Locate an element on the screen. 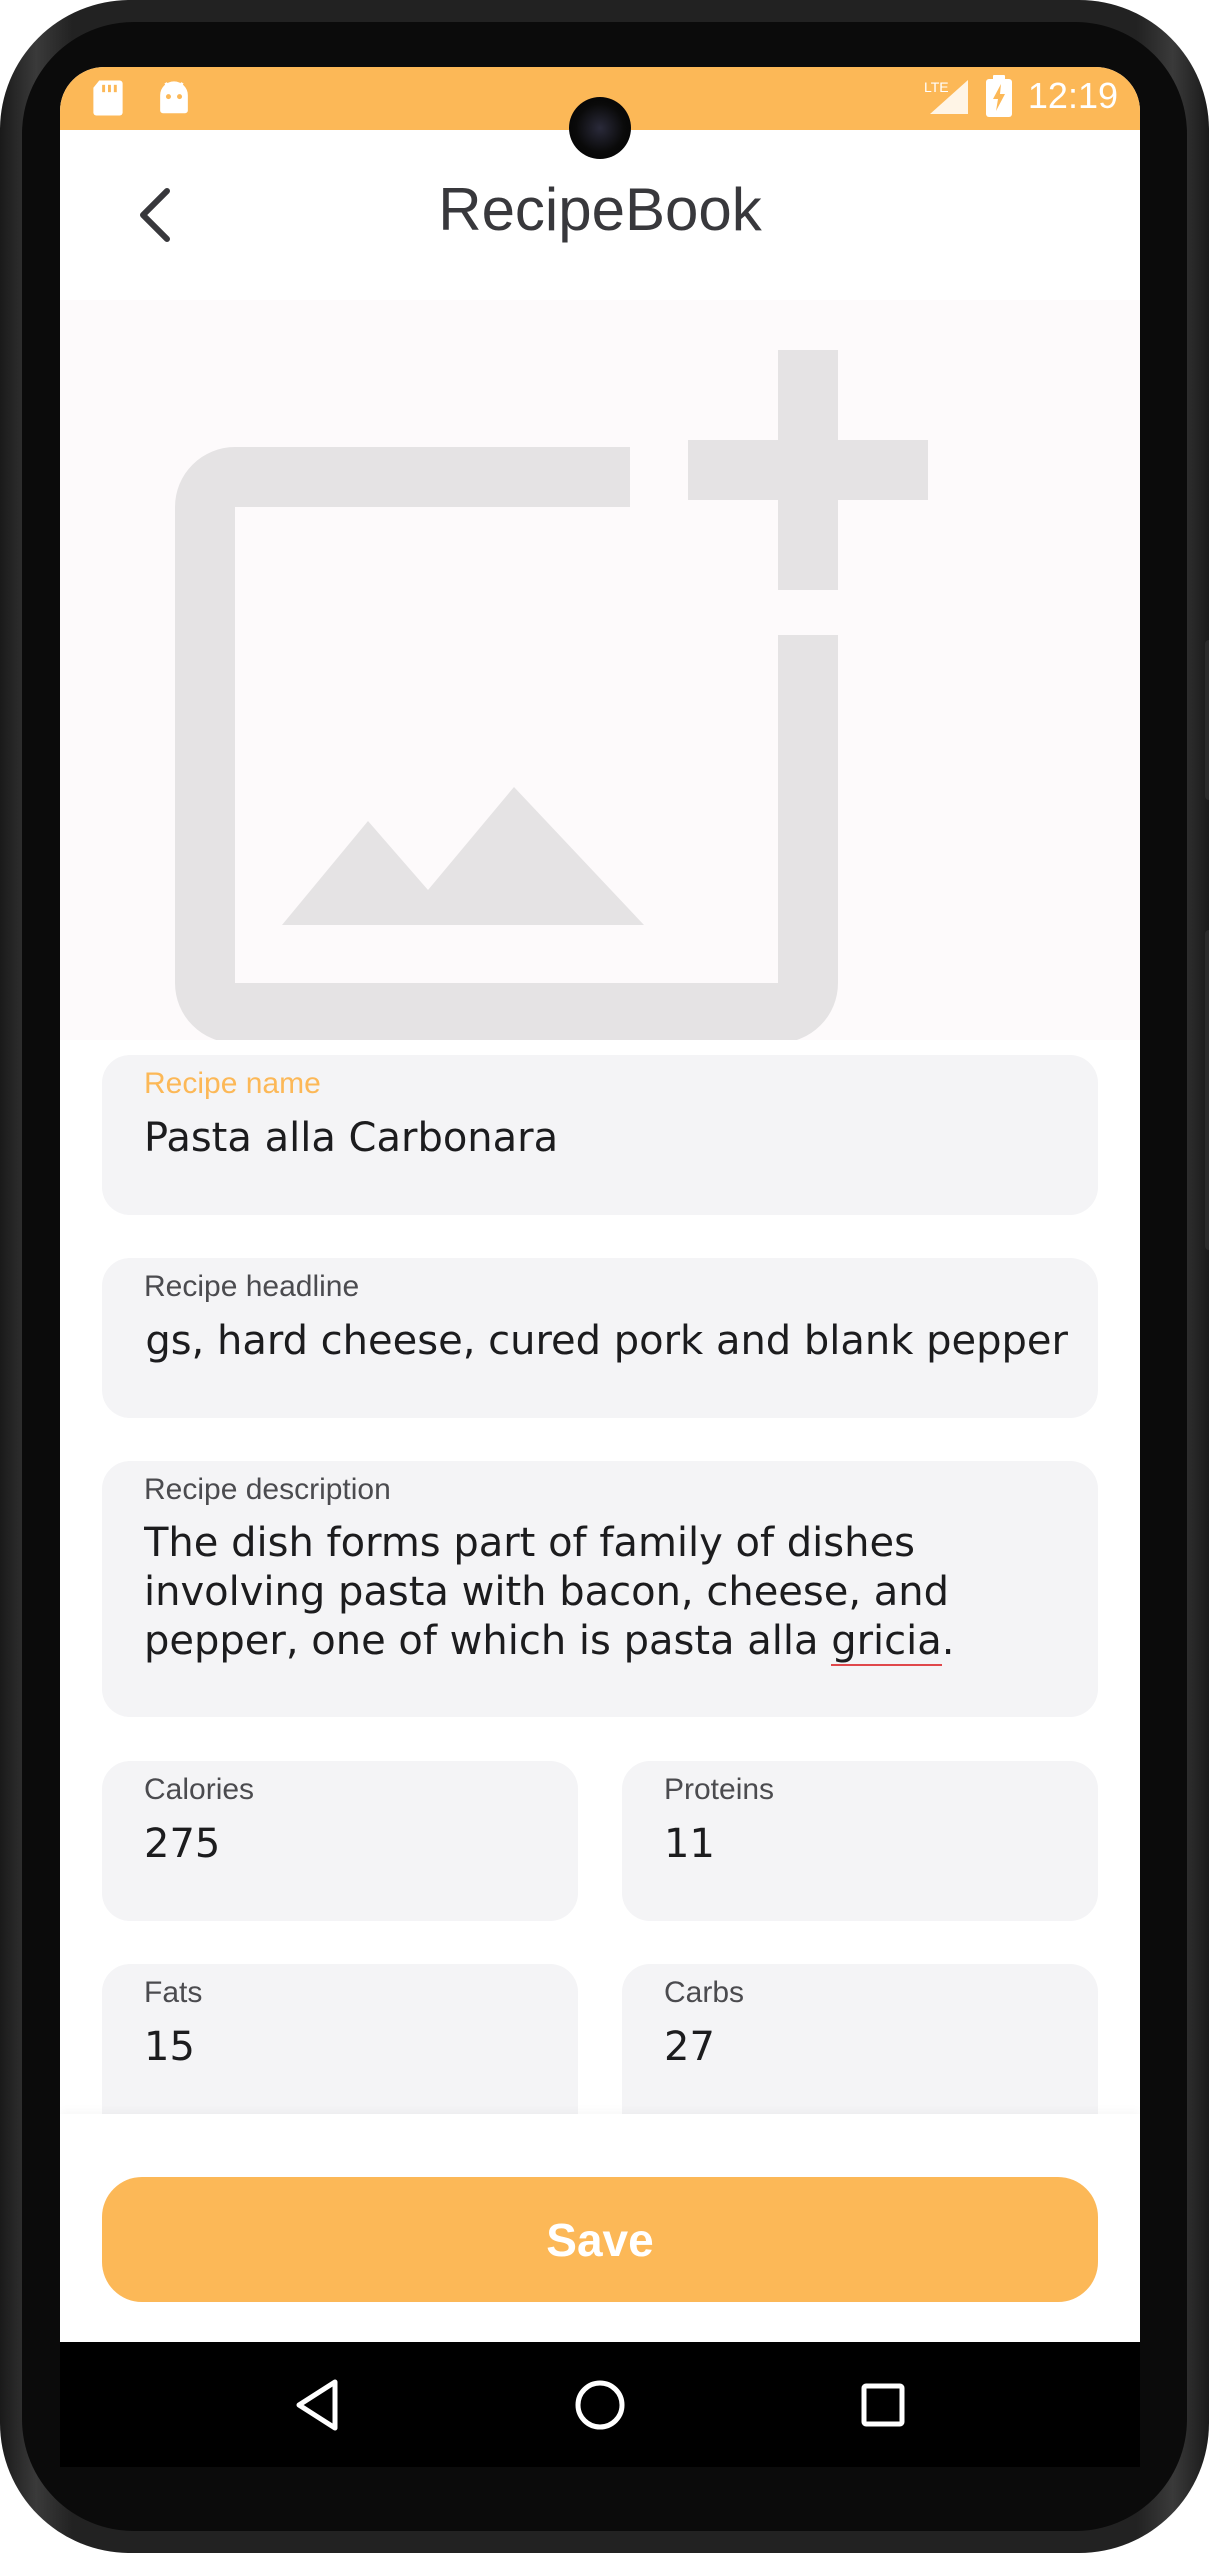 Image resolution: width=1209 pixels, height=2553 pixels. sd-card-icon is located at coordinates (108, 98).